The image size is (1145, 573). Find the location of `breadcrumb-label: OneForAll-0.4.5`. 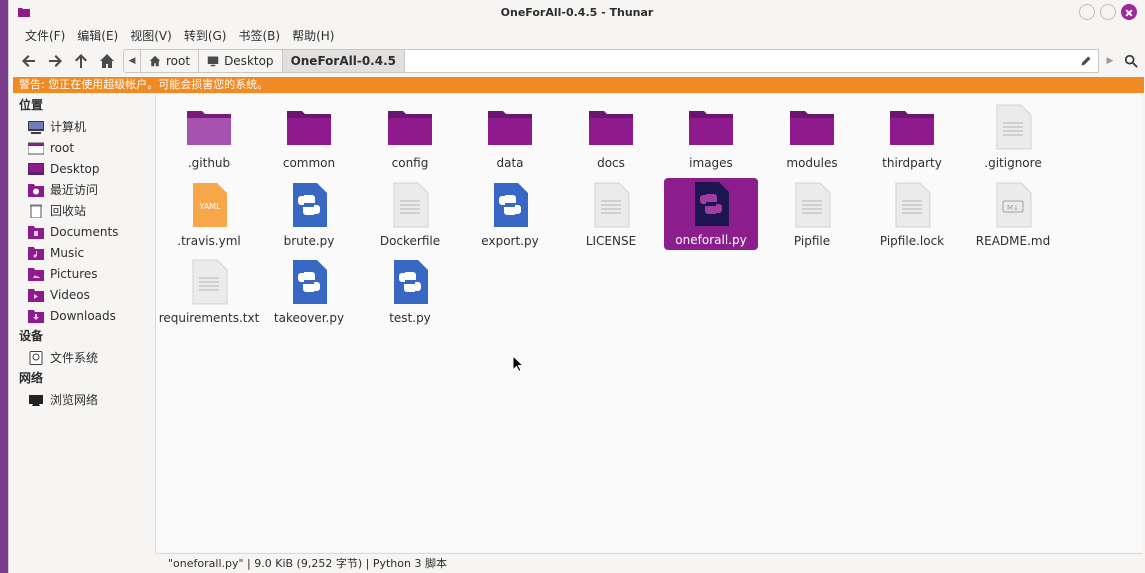

breadcrumb-label: OneForAll-0.4.5 is located at coordinates (343, 61).